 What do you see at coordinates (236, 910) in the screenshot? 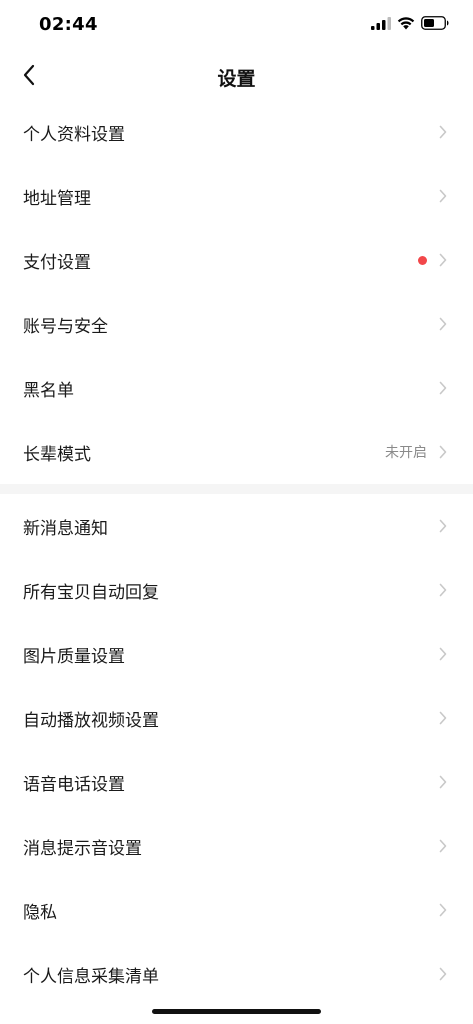
I see `list-item-privacy: 隐私` at bounding box center [236, 910].